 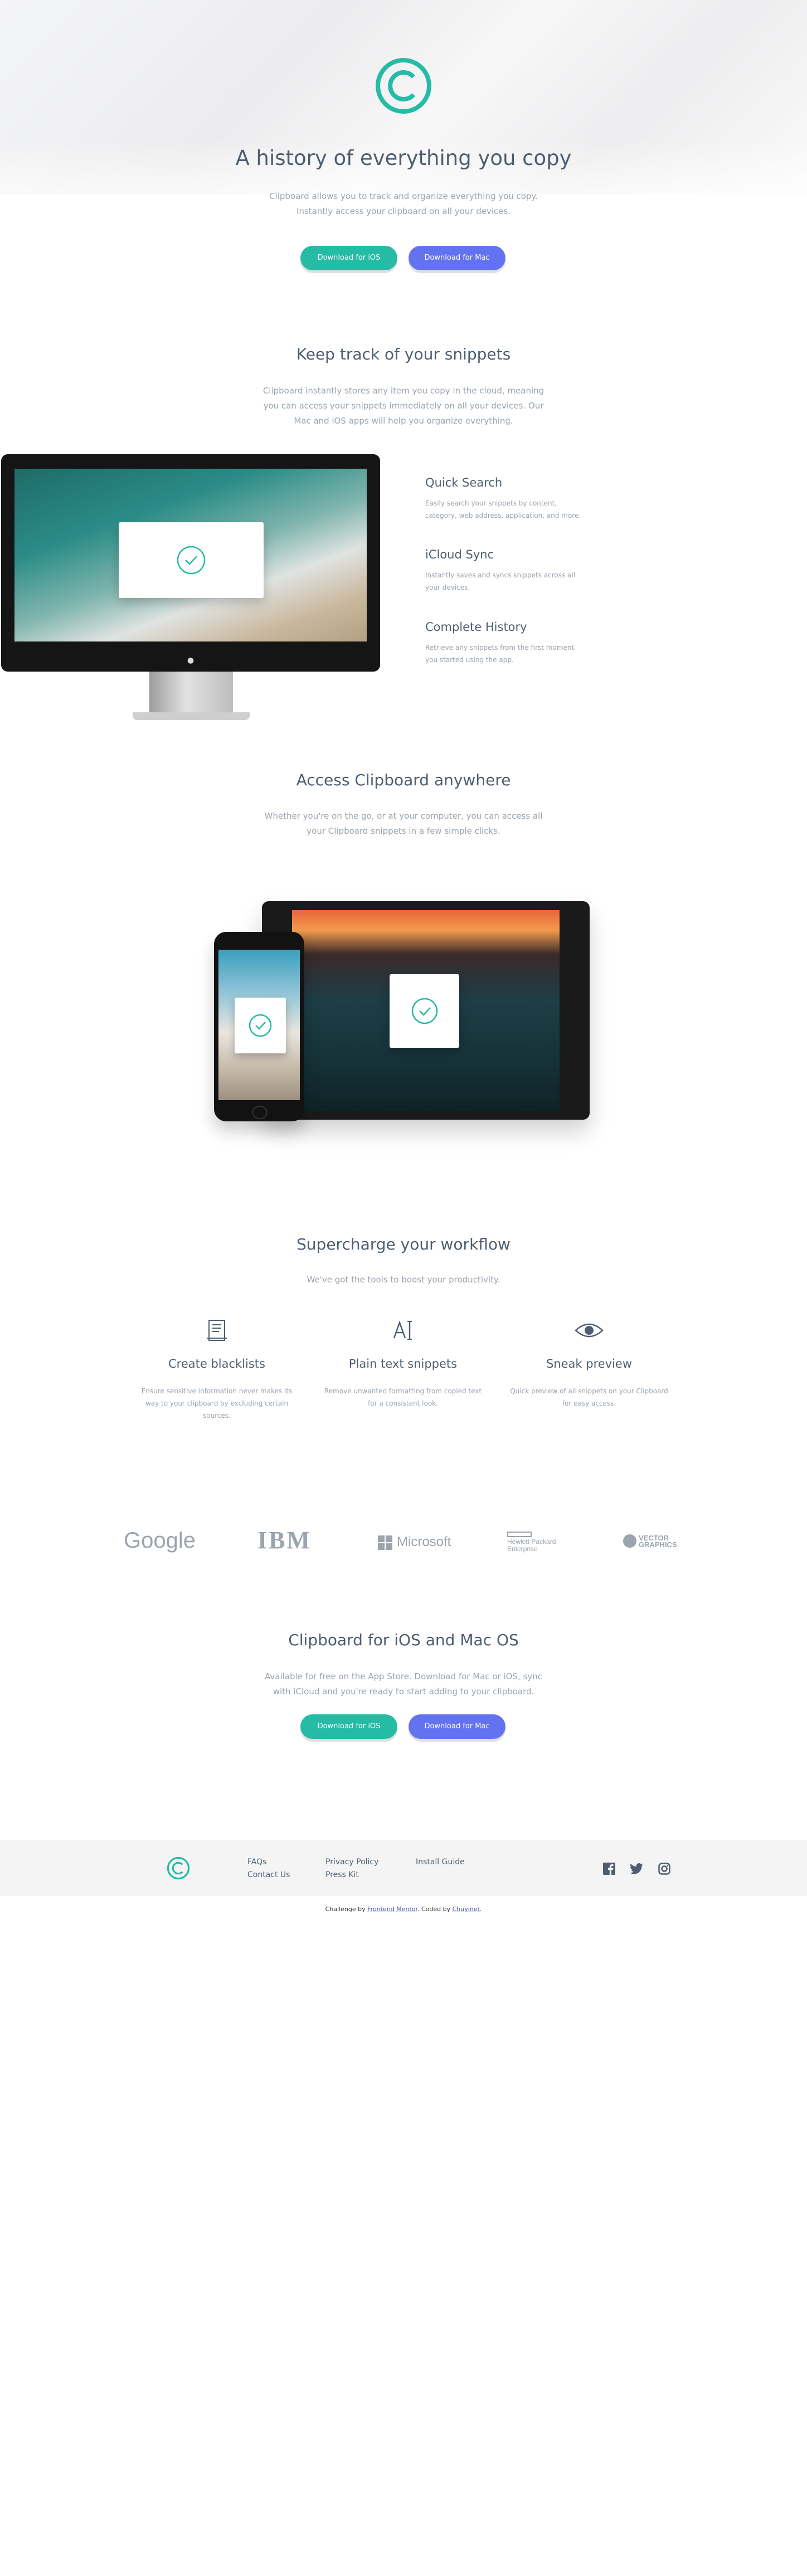 What do you see at coordinates (342, 1874) in the screenshot?
I see `footer-link-press-kit: Press Kit` at bounding box center [342, 1874].